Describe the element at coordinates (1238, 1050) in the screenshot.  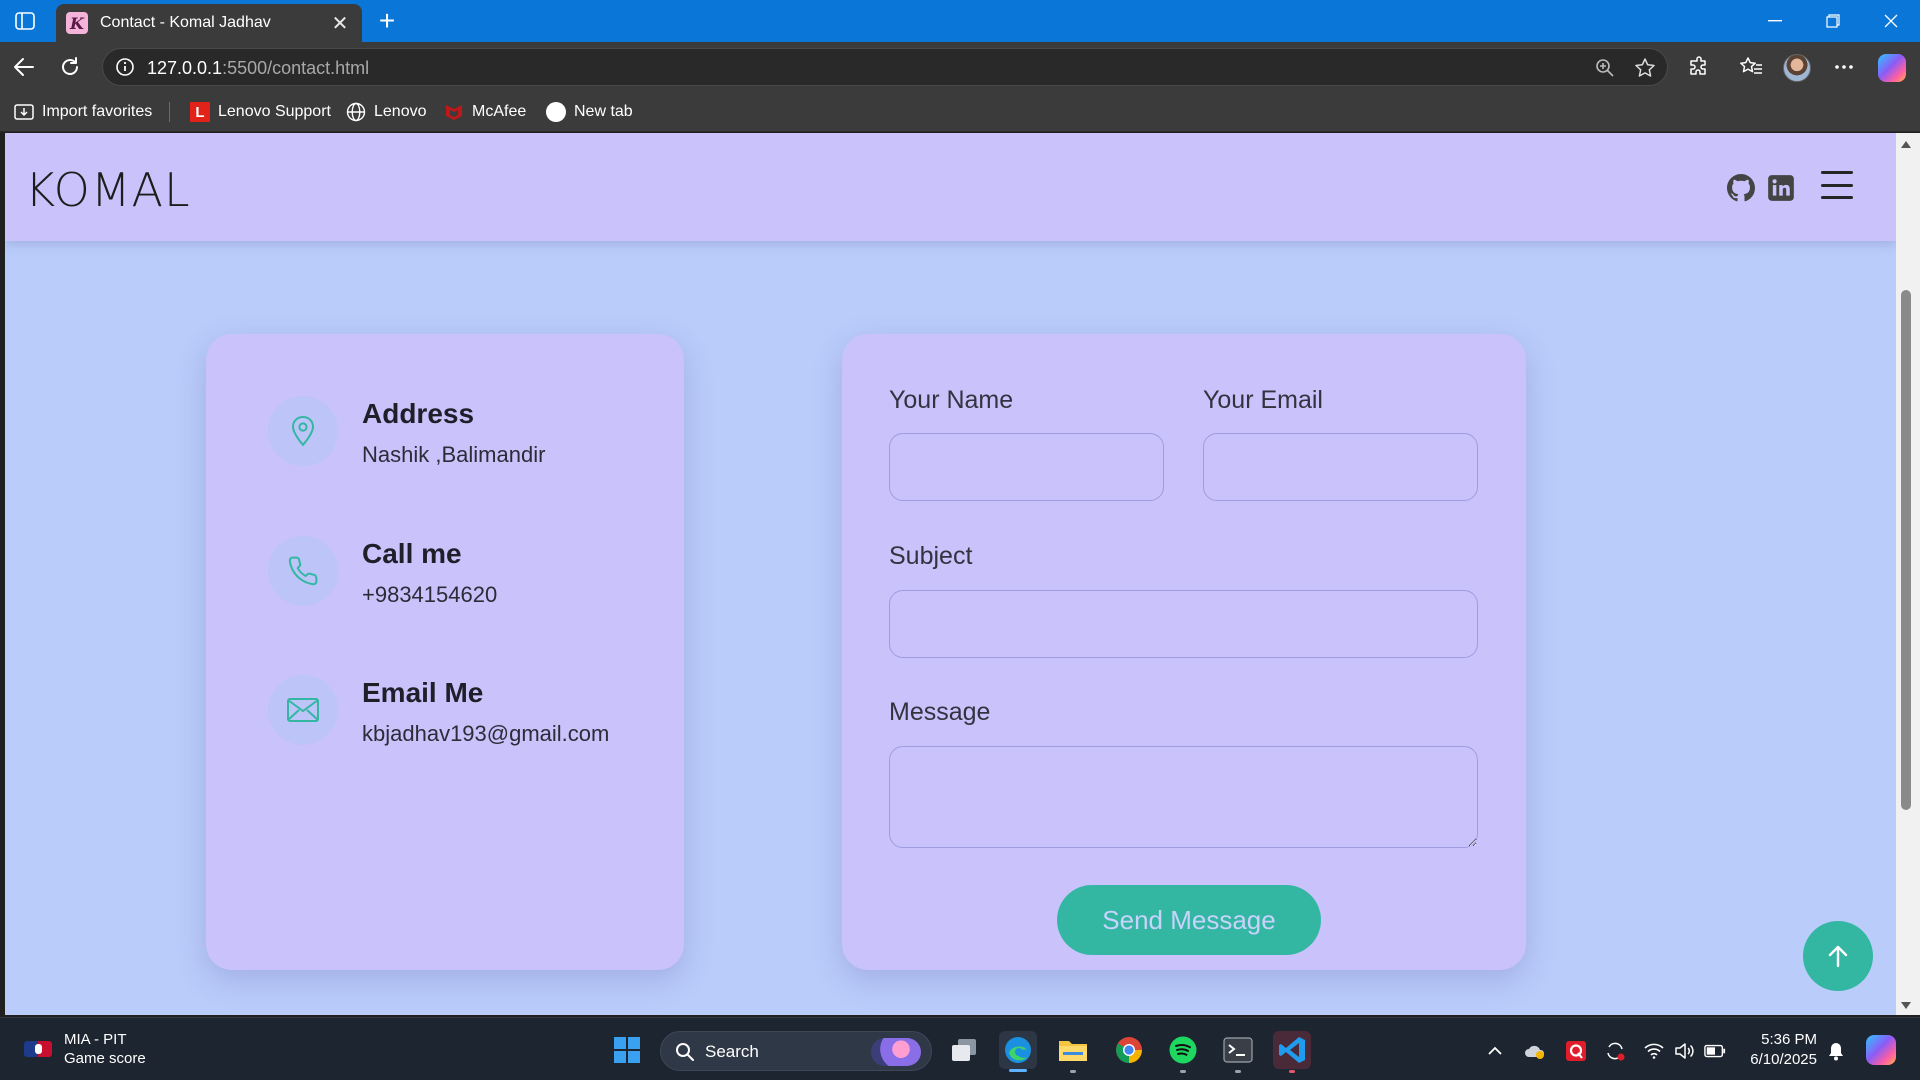
I see `terminal-icon` at that location.